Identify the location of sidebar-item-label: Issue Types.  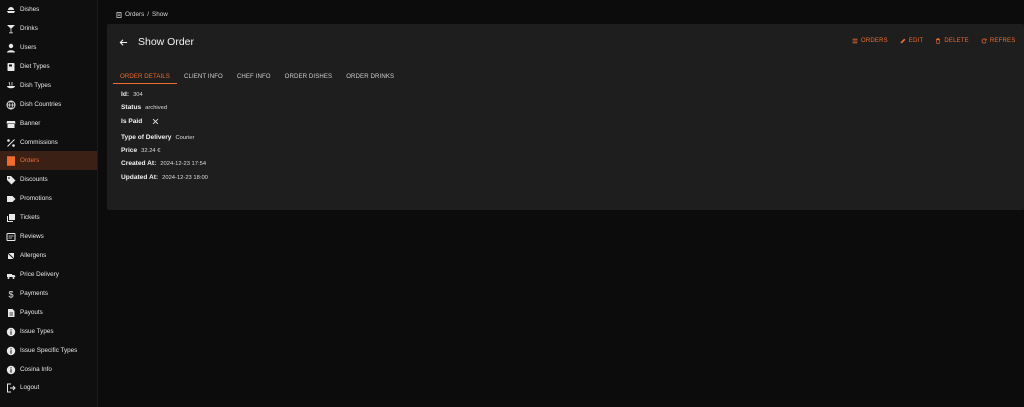
(37, 331).